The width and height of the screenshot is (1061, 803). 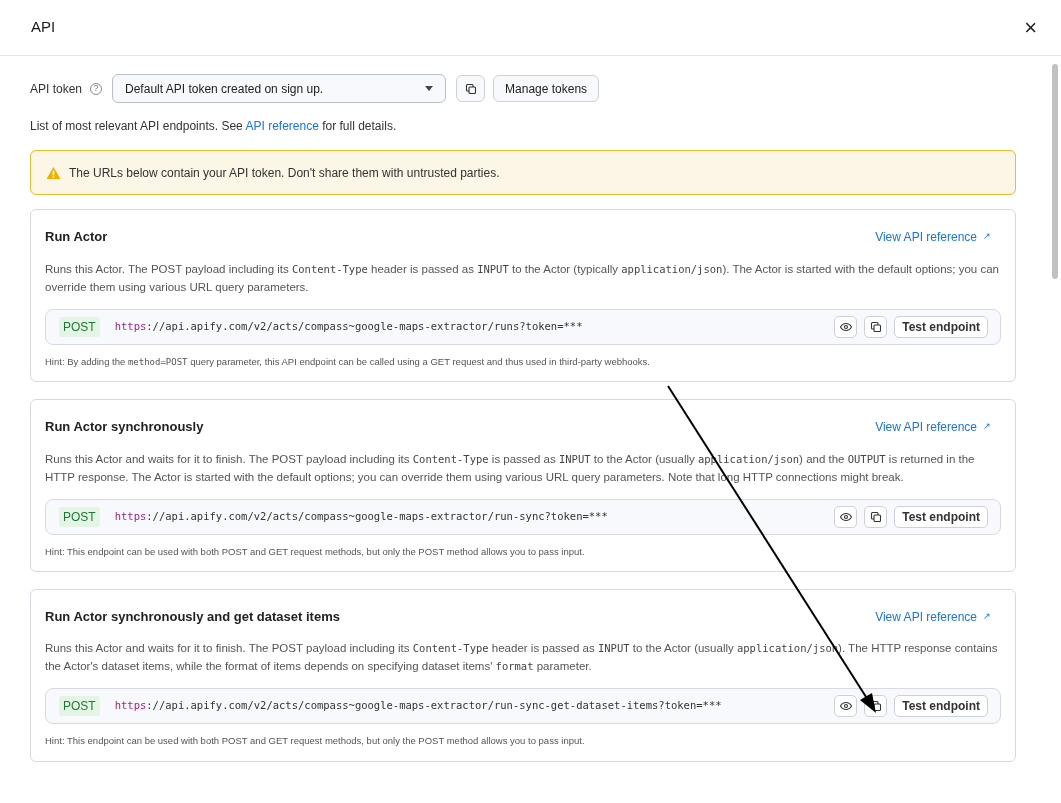 What do you see at coordinates (429, 88) in the screenshot?
I see `caret-icon` at bounding box center [429, 88].